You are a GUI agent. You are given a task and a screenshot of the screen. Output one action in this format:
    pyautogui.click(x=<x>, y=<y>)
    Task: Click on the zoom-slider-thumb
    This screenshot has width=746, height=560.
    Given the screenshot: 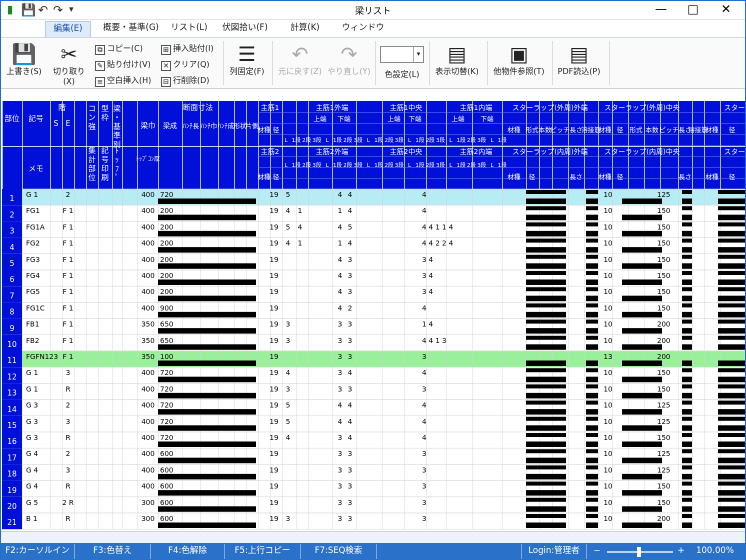 What is the action you would take?
    pyautogui.click(x=639, y=552)
    